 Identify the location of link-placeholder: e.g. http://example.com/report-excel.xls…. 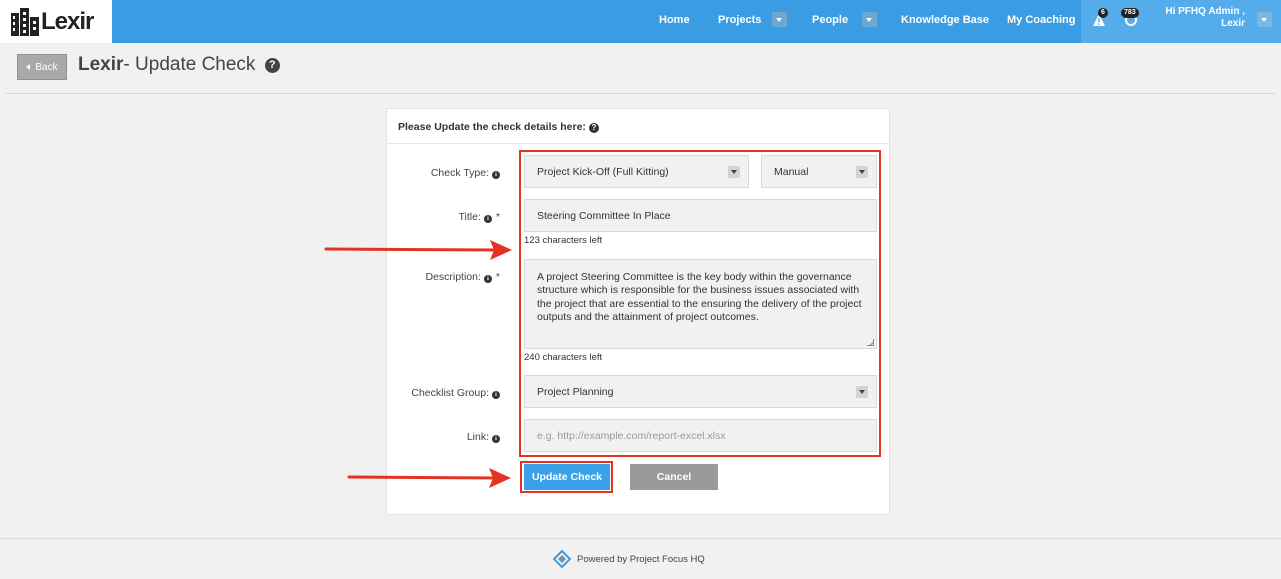
(631, 435).